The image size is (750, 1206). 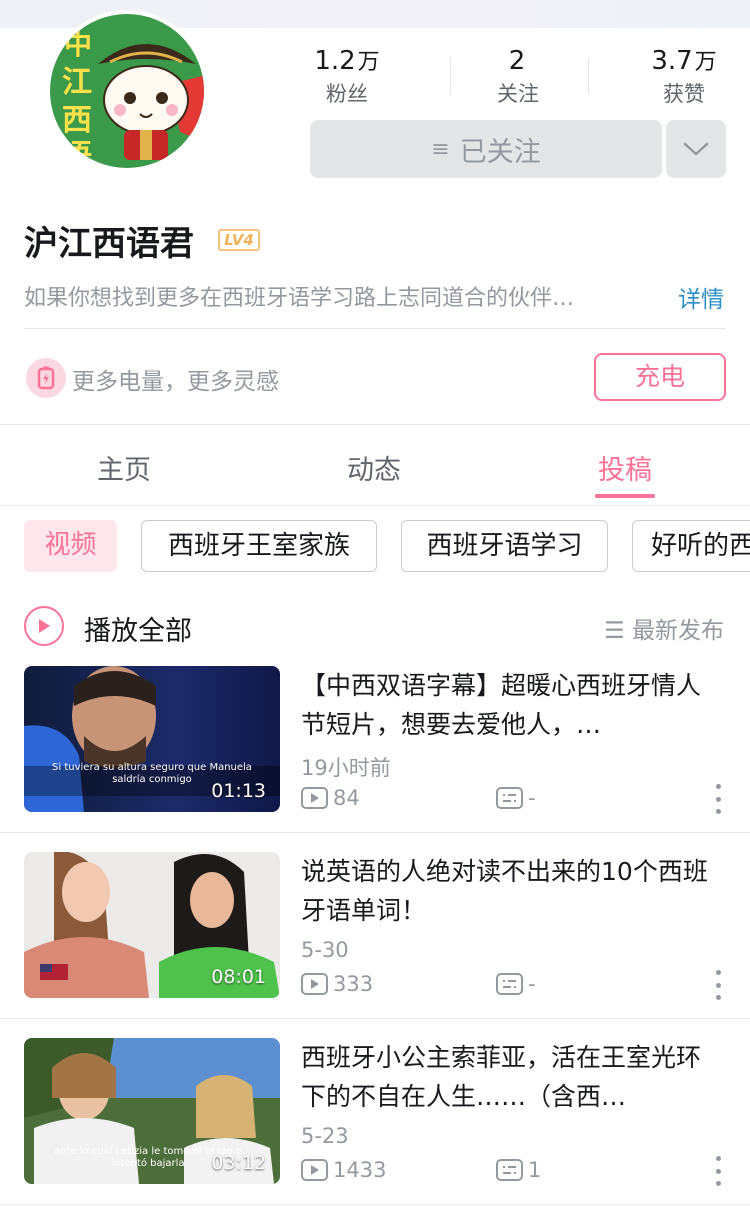 I want to click on list-icon: ☰, so click(x=614, y=631).